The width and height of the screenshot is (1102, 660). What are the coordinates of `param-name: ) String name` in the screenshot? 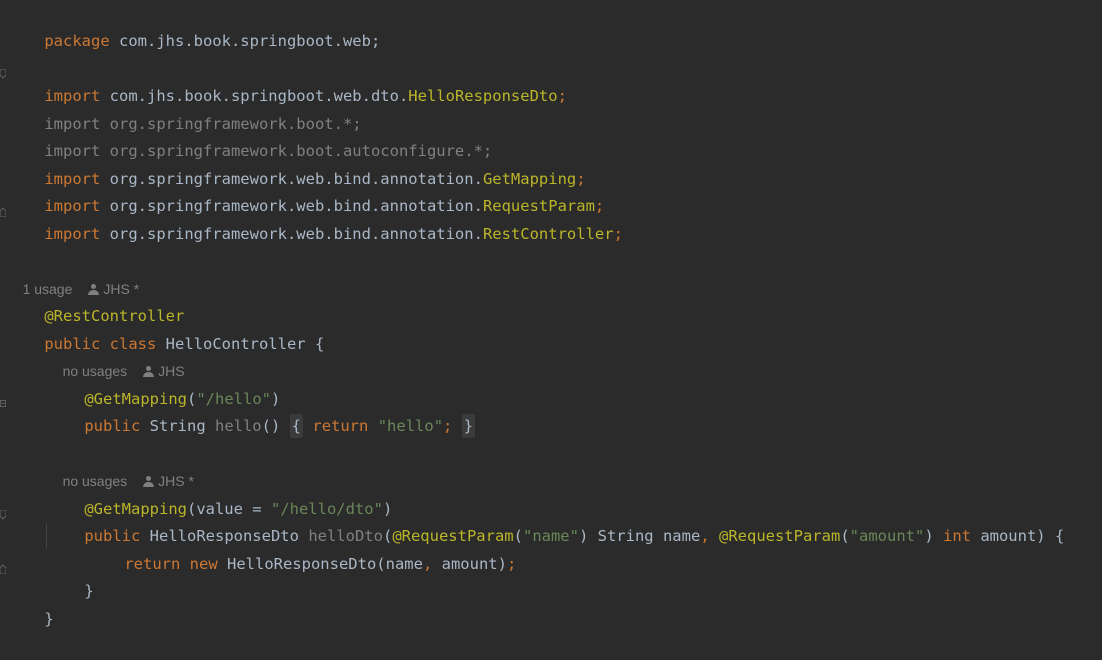 It's located at (639, 536).